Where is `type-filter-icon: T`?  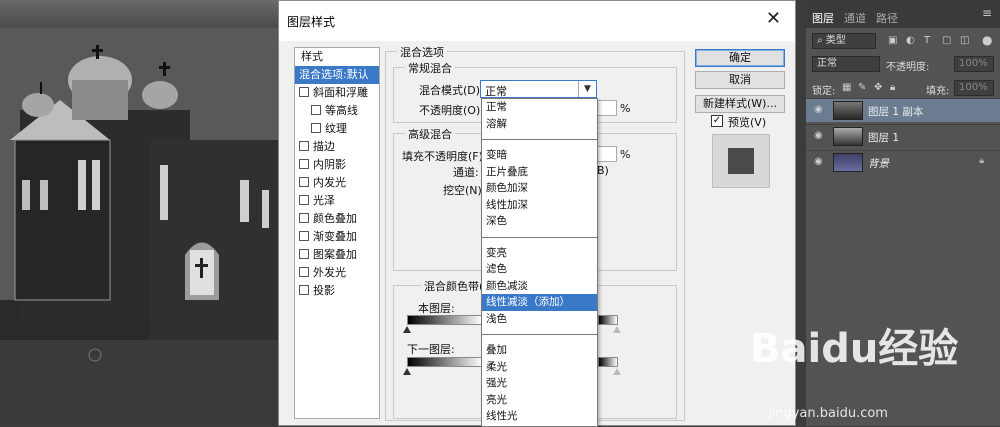 type-filter-icon: T is located at coordinates (927, 40).